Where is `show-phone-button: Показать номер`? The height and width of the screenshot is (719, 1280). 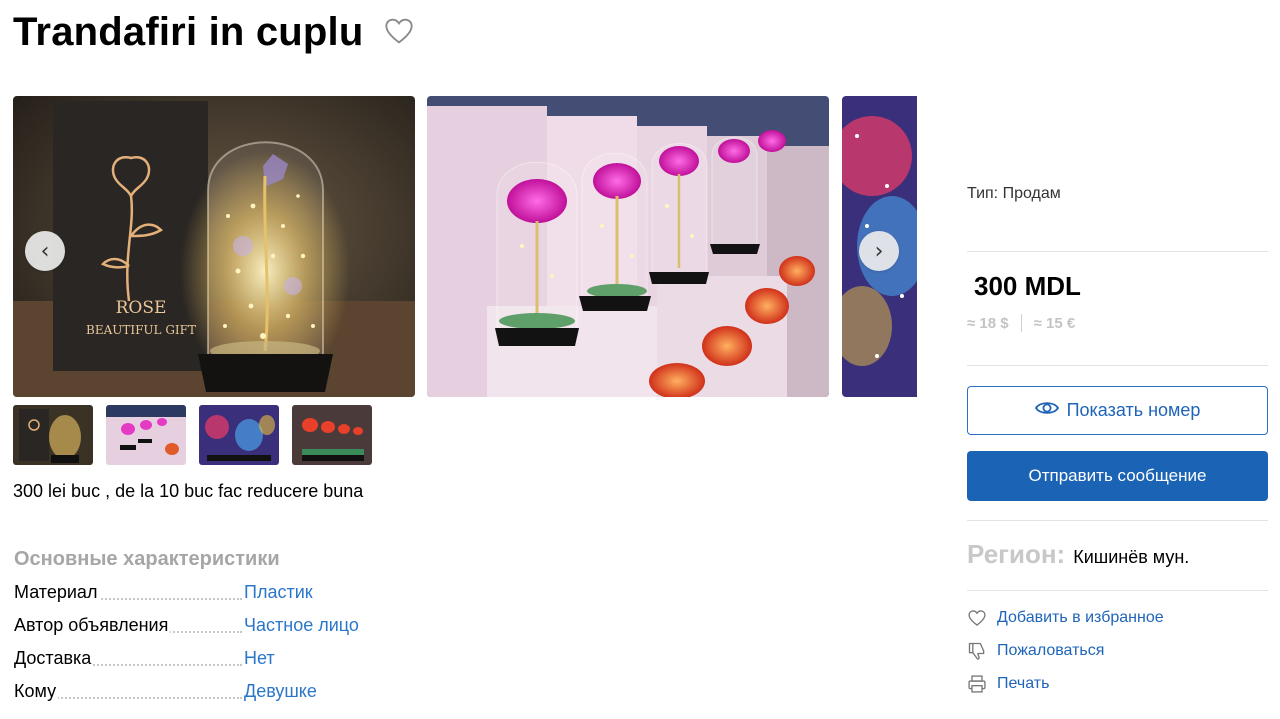
show-phone-button: Показать номер is located at coordinates (1117, 410).